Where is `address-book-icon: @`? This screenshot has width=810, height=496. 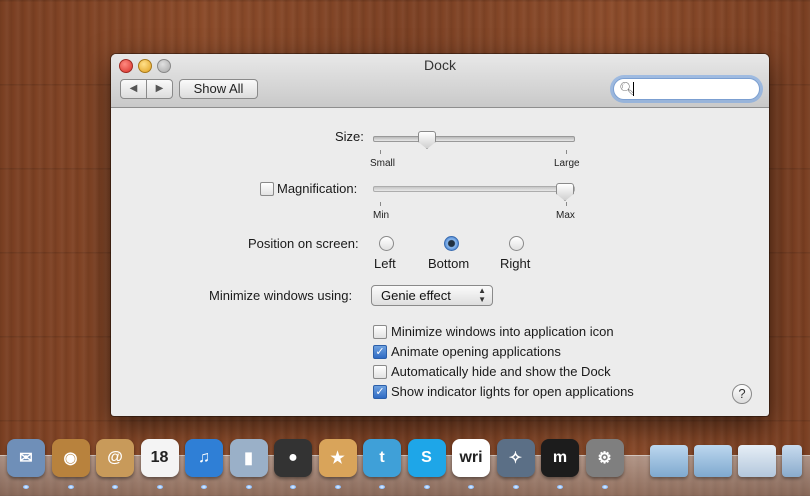
address-book-icon: @ is located at coordinates (115, 458).